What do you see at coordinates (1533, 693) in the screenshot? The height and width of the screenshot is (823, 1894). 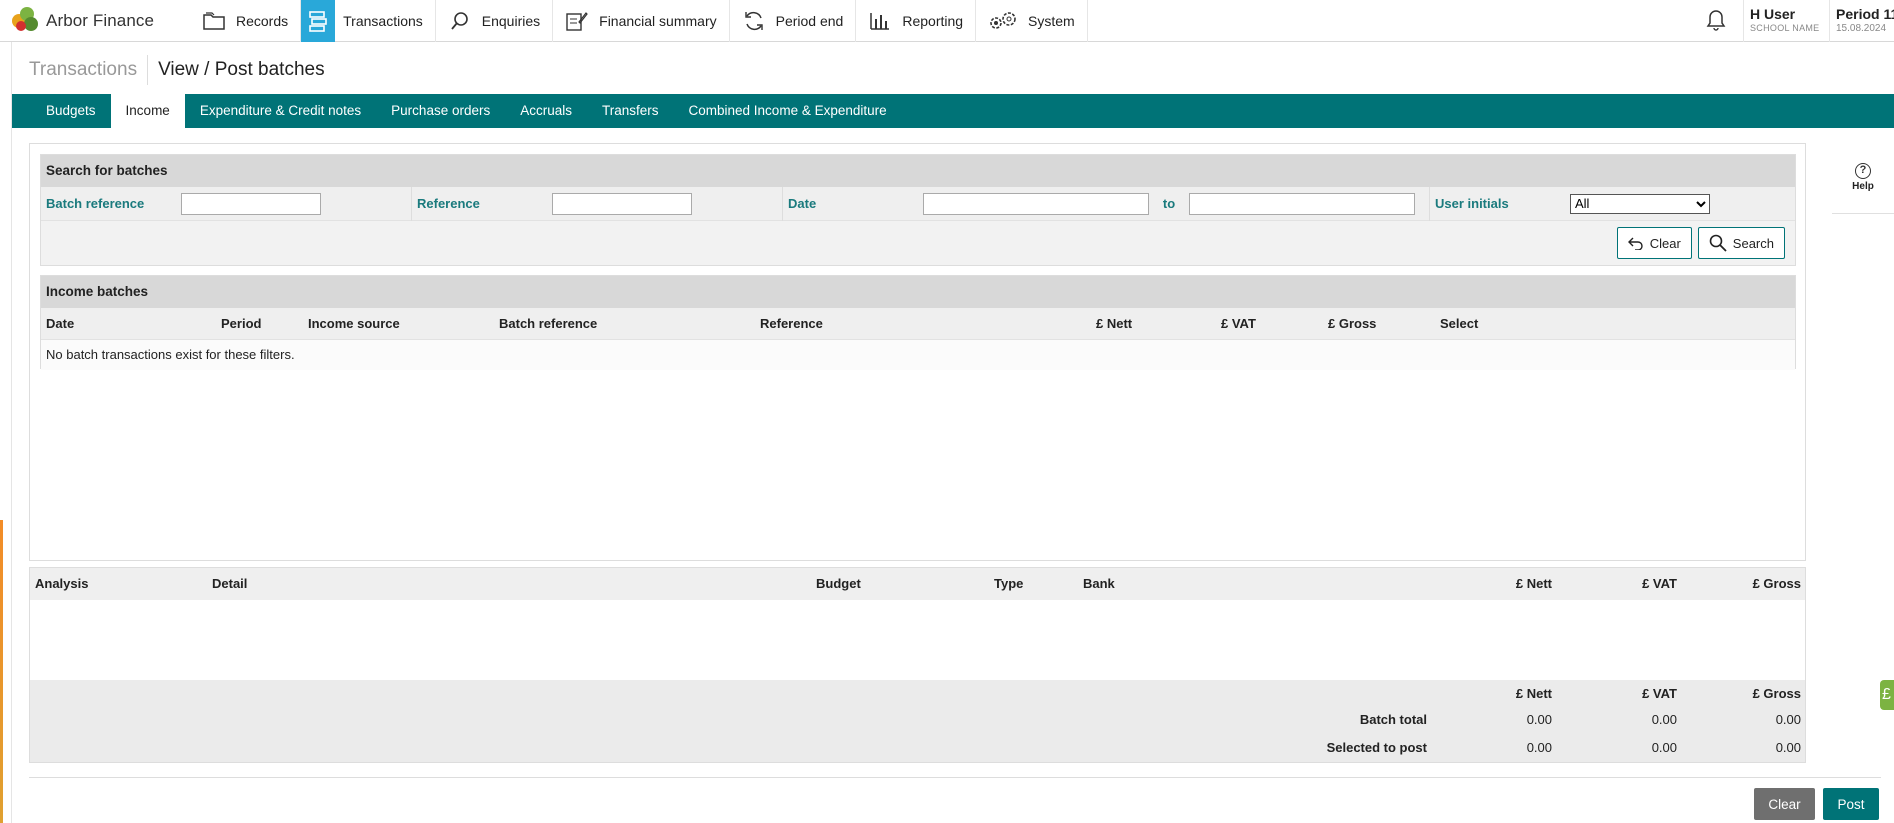 I see `totals-nett-header: £ Nett` at bounding box center [1533, 693].